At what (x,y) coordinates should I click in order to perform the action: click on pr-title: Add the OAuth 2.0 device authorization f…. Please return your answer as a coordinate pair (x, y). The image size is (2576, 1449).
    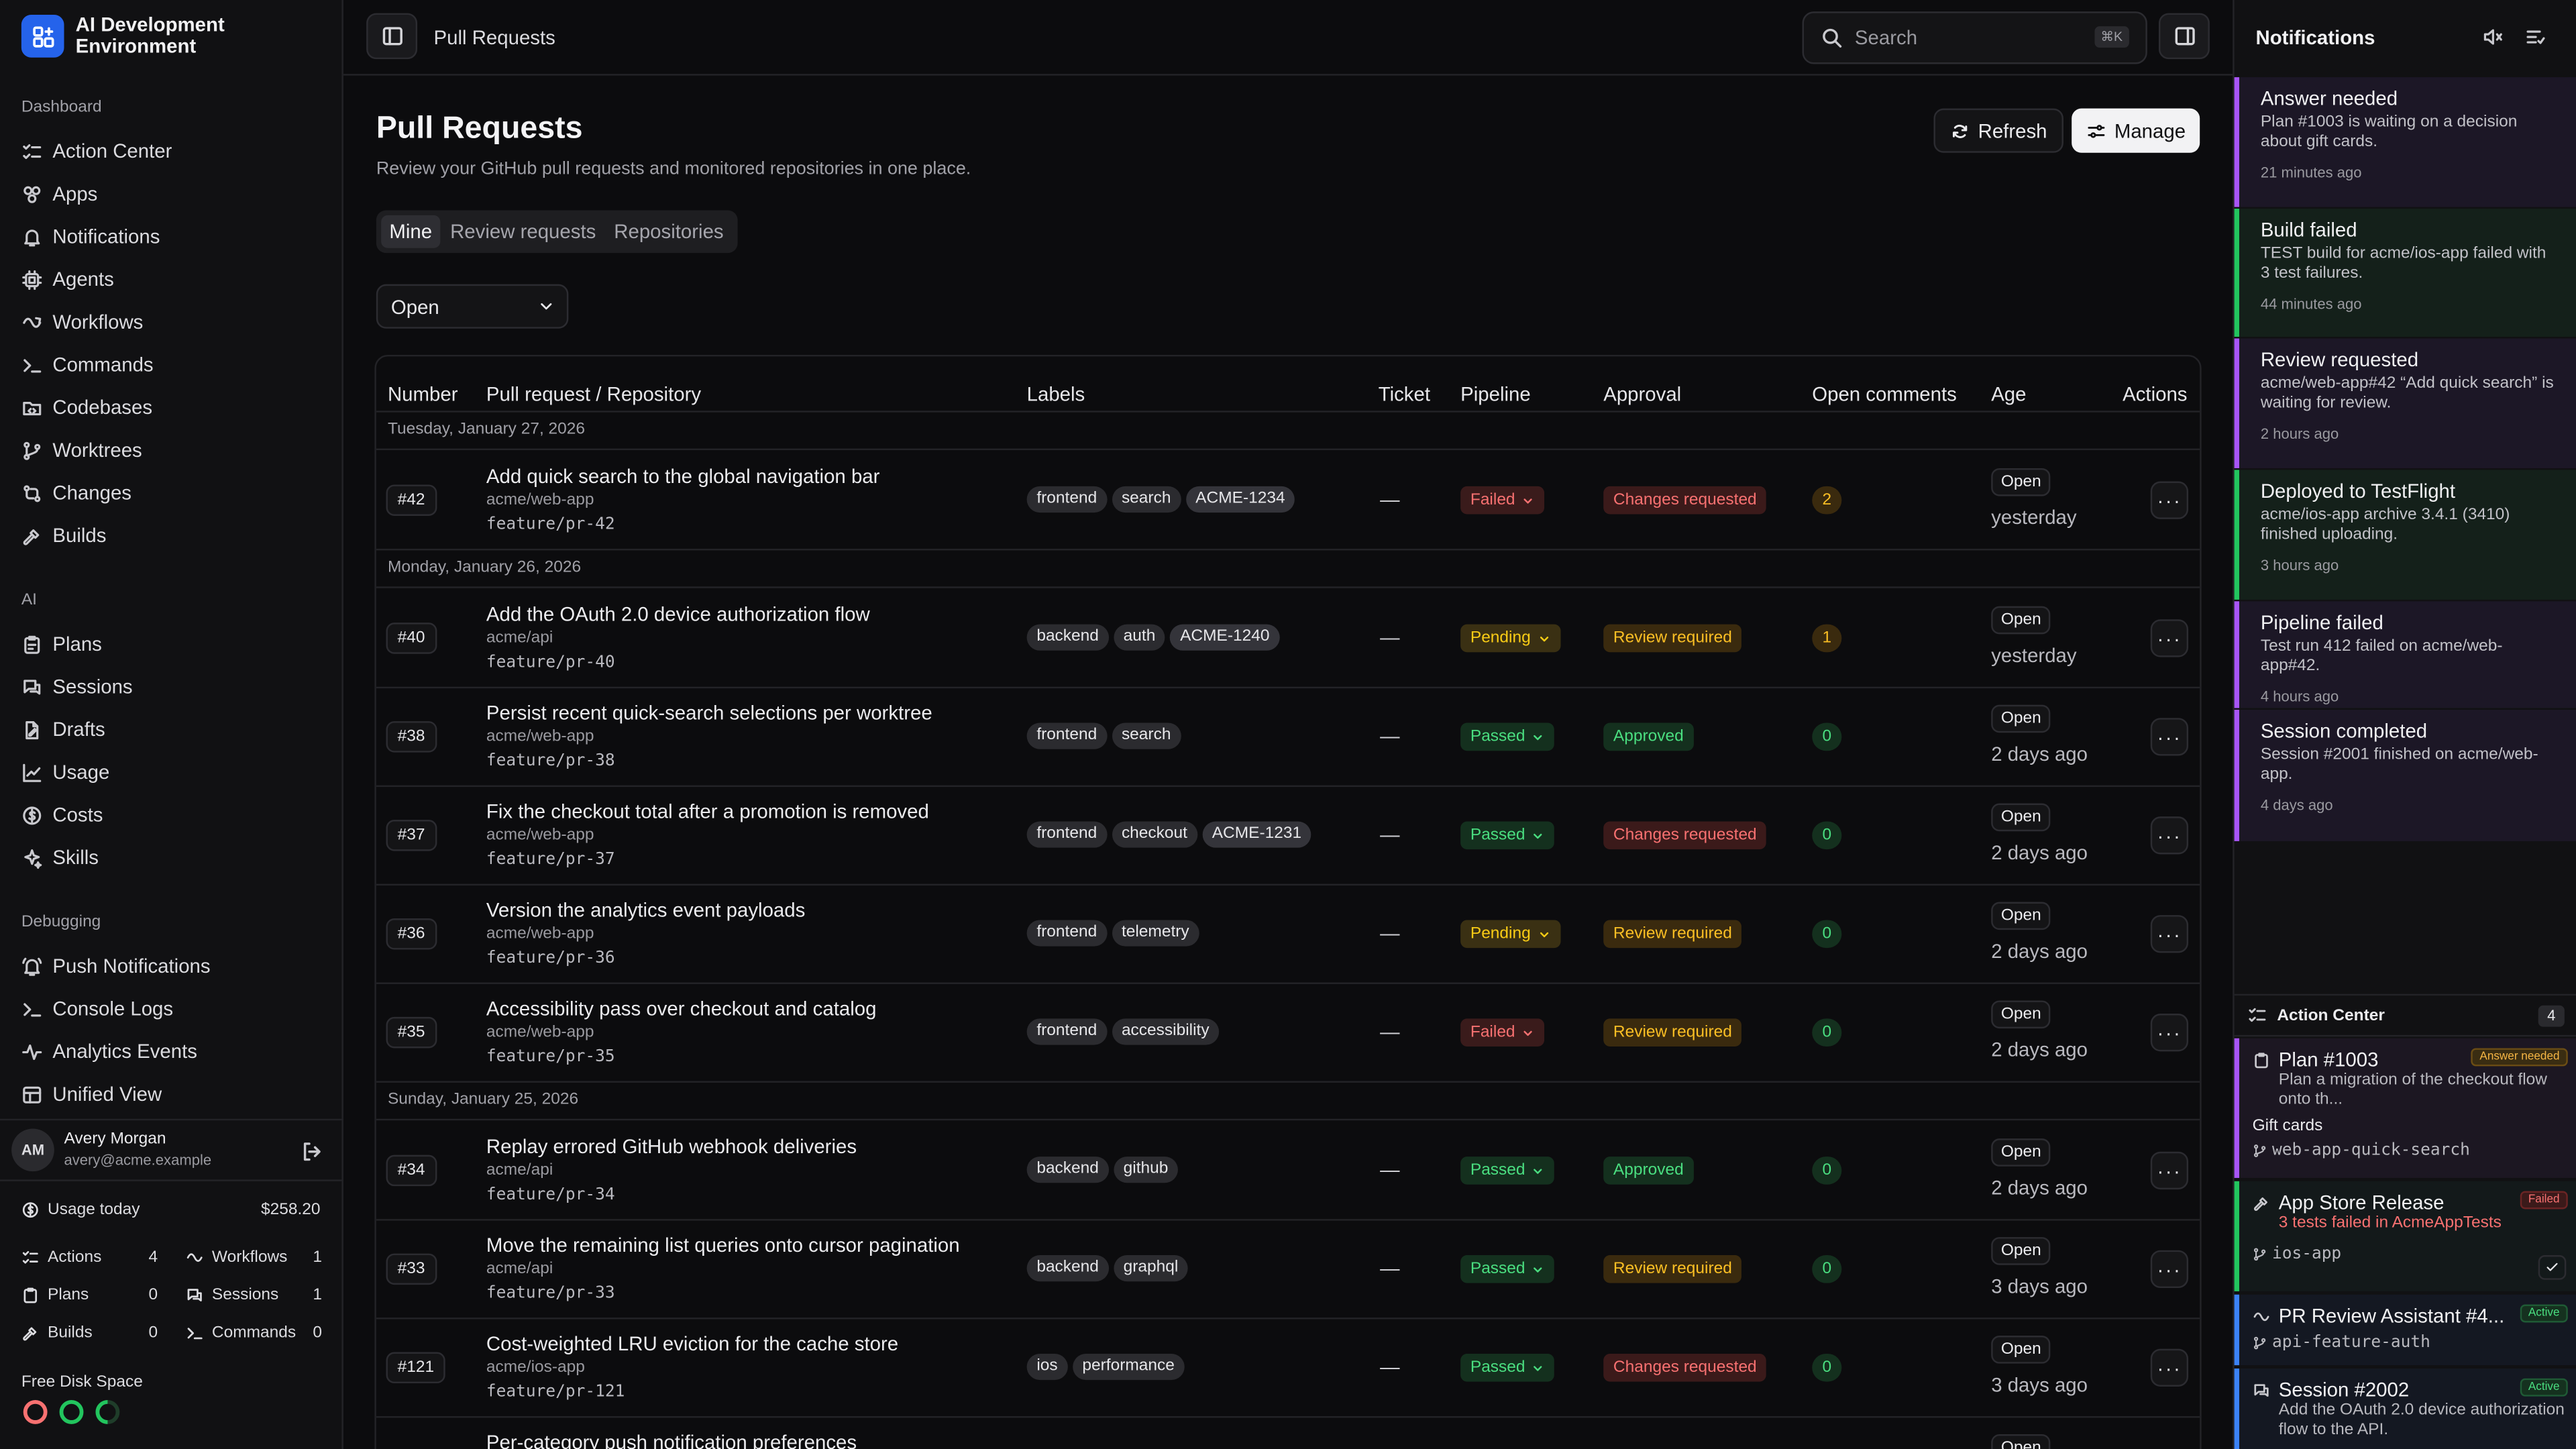
    Looking at the image, I should click on (678, 614).